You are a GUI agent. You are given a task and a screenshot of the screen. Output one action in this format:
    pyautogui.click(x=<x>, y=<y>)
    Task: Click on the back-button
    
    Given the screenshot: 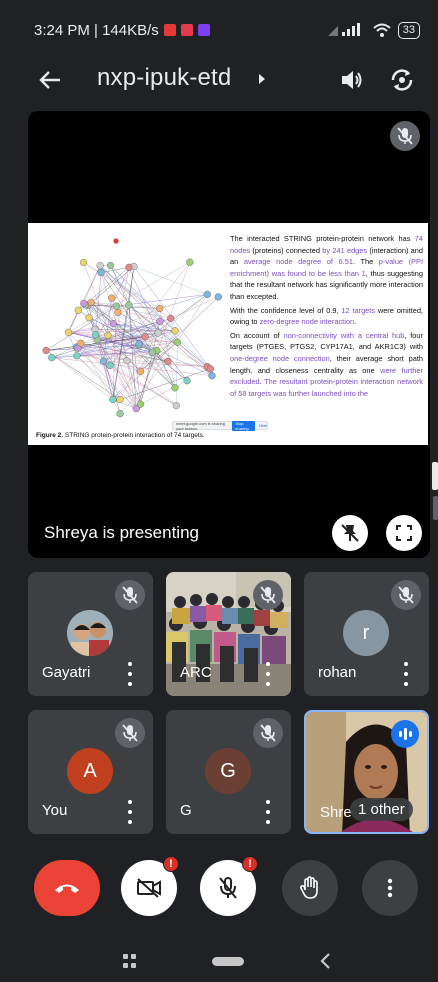 What is the action you would take?
    pyautogui.click(x=50, y=80)
    